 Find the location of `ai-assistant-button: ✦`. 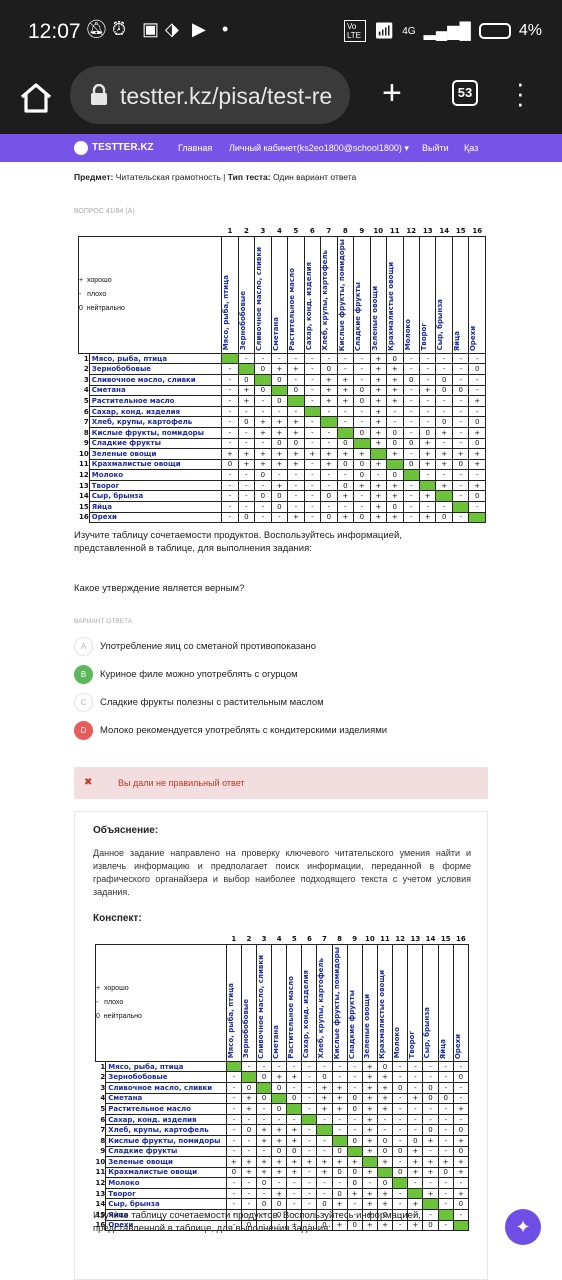

ai-assistant-button: ✦ is located at coordinates (523, 1227).